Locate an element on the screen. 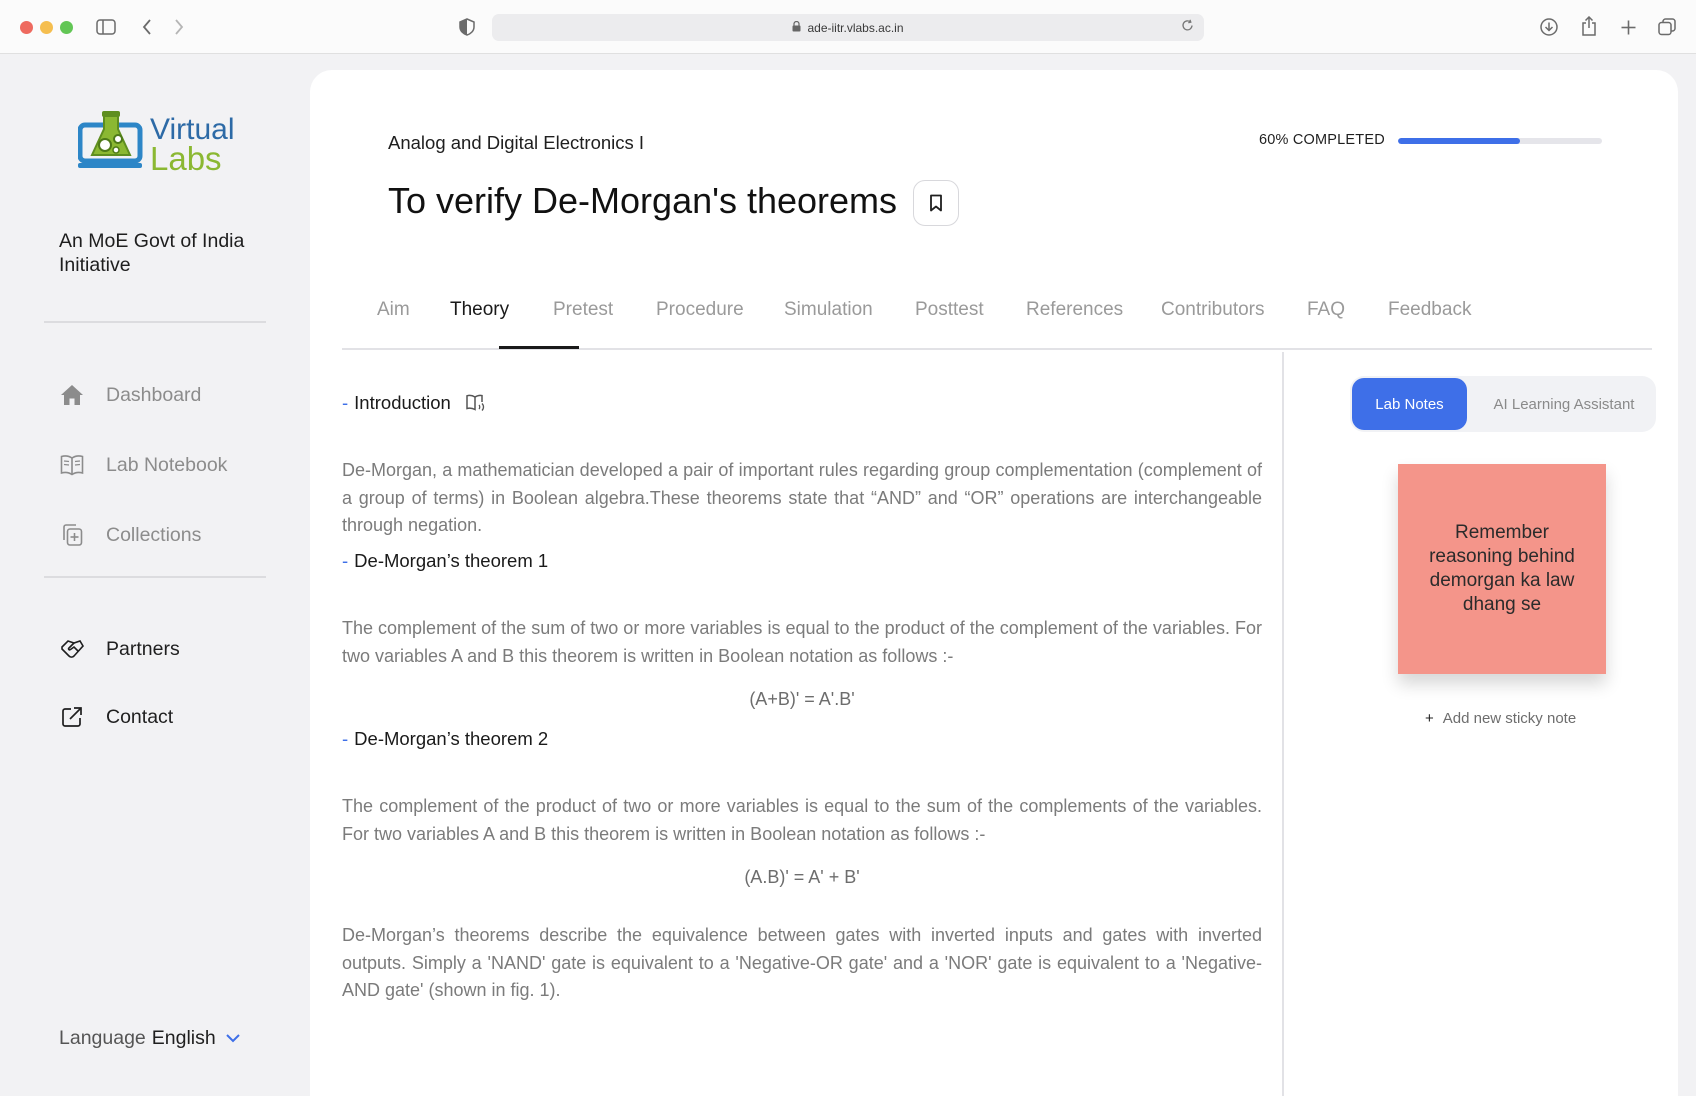  theorem-1-formula: (A+B)' = A'.B' is located at coordinates (802, 699).